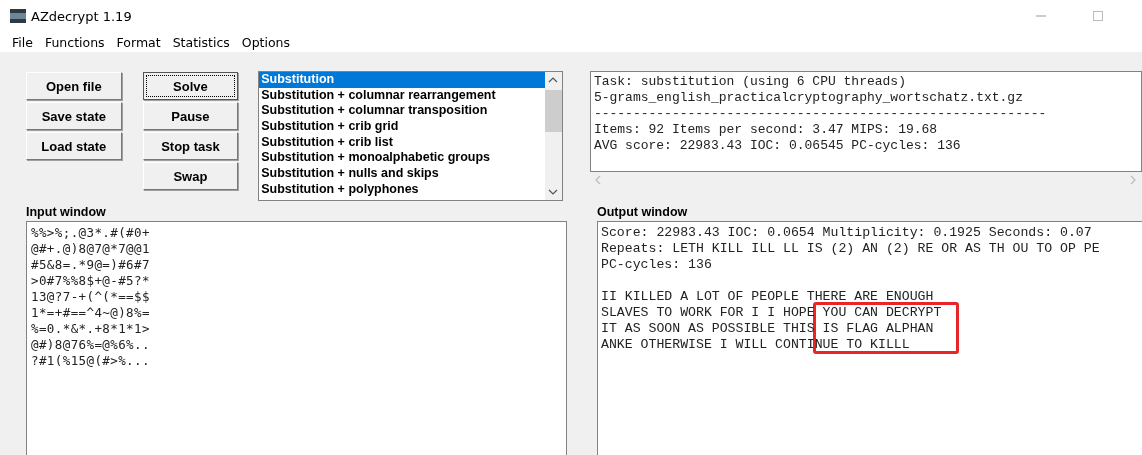 This screenshot has width=1142, height=455. Describe the element at coordinates (402, 95) in the screenshot. I see `task-list-item: Substitution + columnar rearrangement` at that location.